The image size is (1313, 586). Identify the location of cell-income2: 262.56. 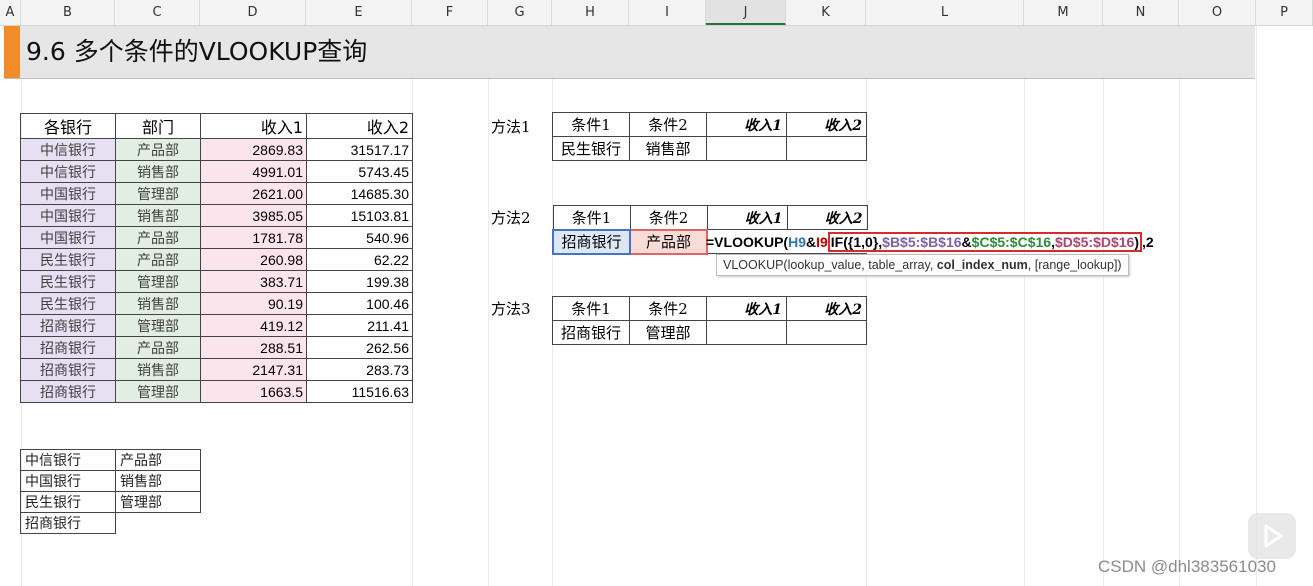
(359, 347).